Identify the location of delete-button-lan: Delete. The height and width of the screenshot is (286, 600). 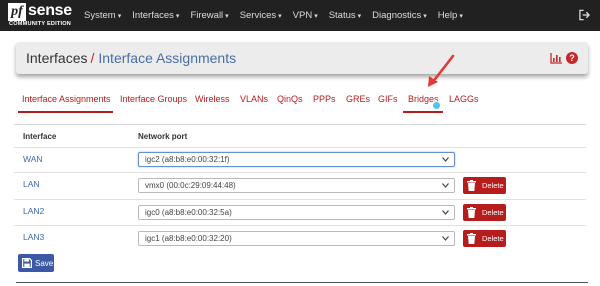
(484, 185).